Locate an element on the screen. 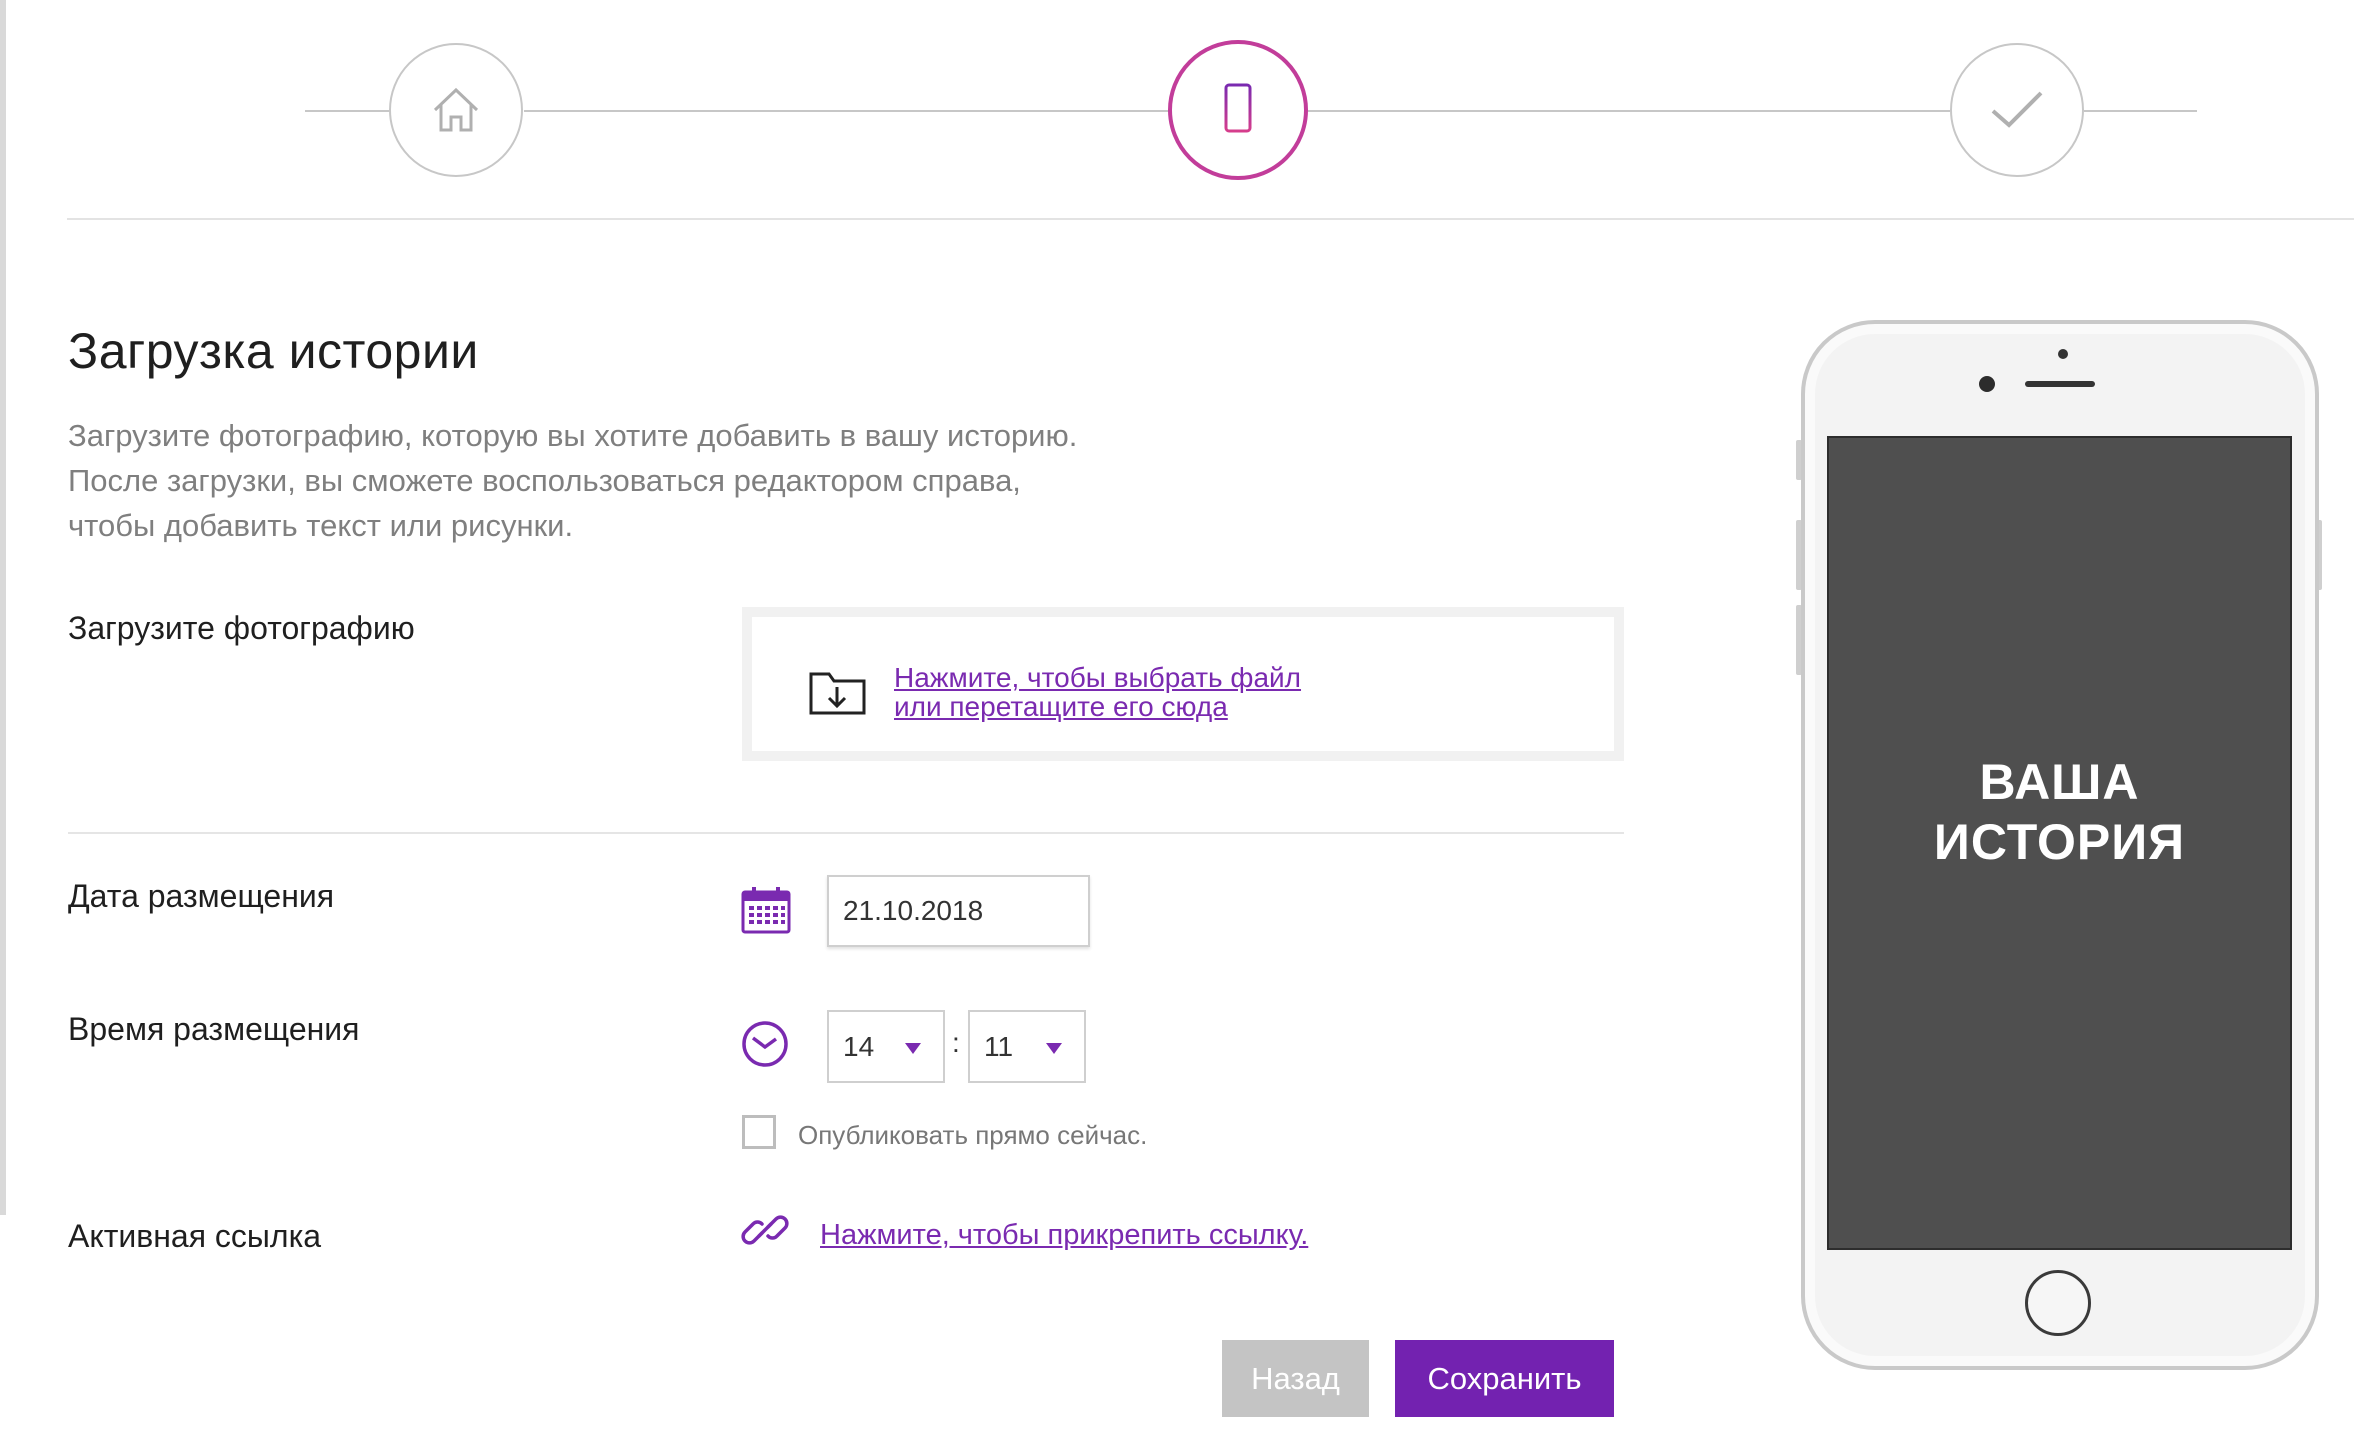  phone-icon is located at coordinates (1238, 108).